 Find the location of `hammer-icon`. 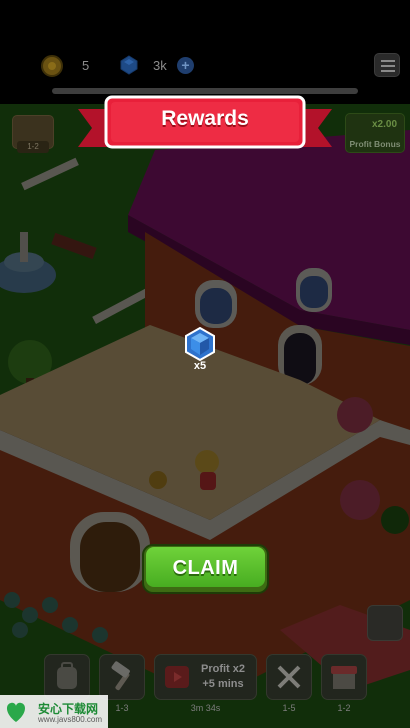

hammer-icon is located at coordinates (120, 676).